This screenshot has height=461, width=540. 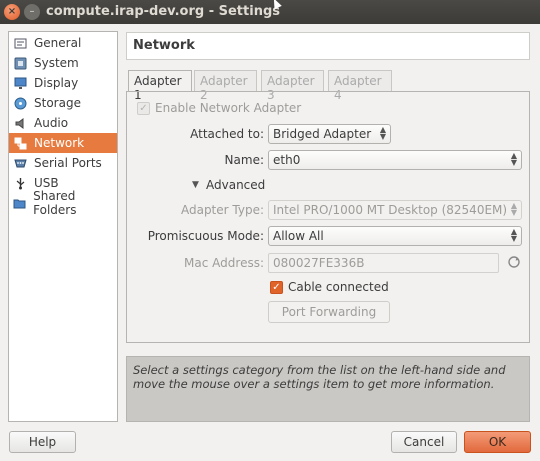 I want to click on attached-to-select: Bridged Adapter ▲ ▼, so click(x=329, y=134).